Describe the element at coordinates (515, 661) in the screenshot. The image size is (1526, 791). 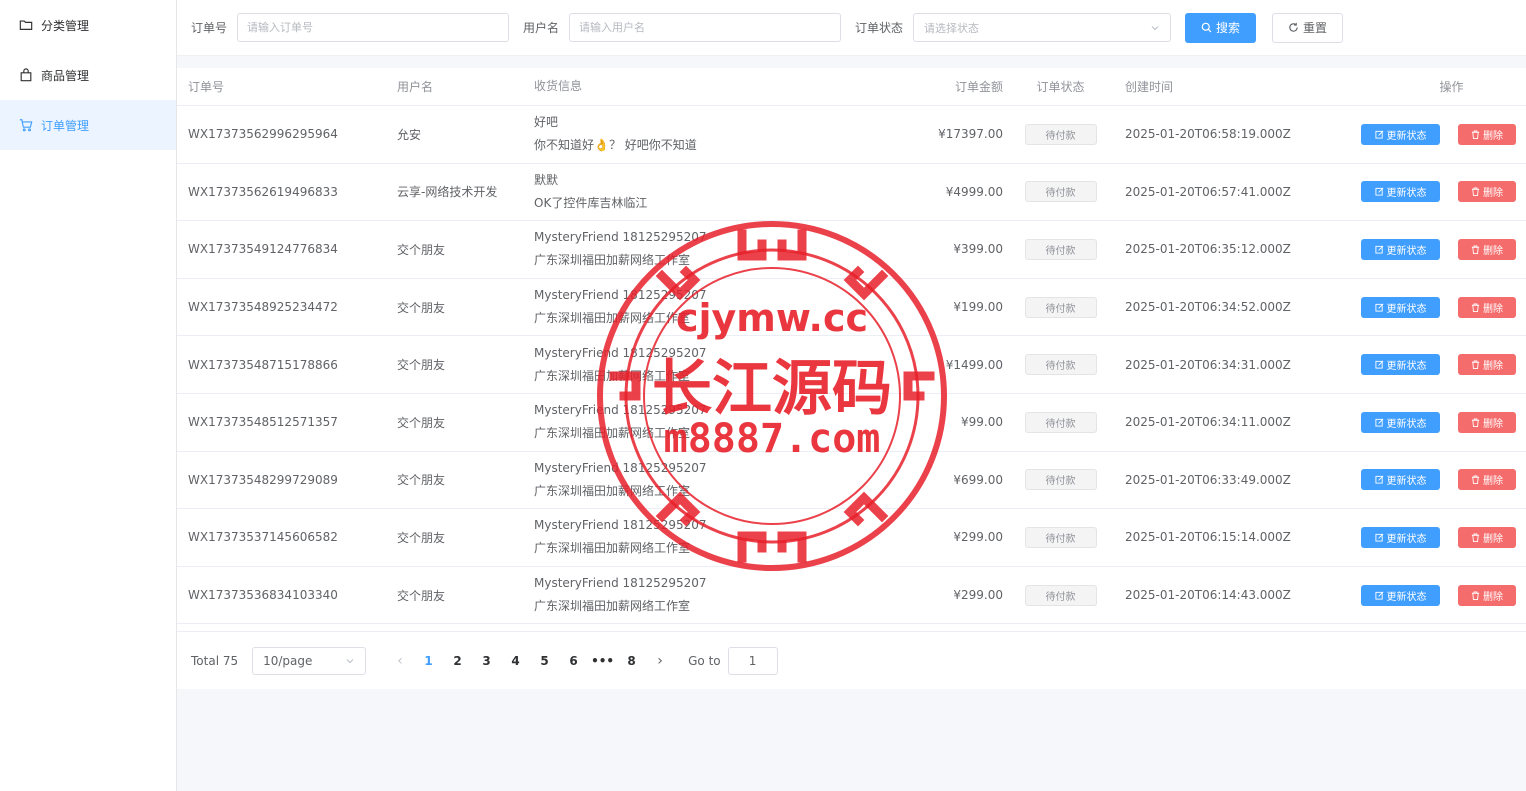
I see `page-number: 4` at that location.